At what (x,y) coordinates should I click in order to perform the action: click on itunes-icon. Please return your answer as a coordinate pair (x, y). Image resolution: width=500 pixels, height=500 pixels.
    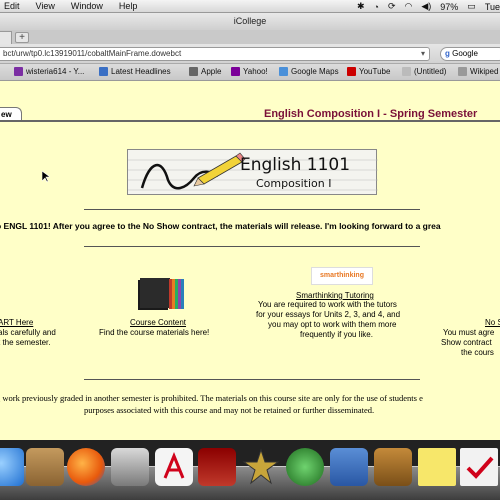
    Looking at the image, I should click on (349, 467).